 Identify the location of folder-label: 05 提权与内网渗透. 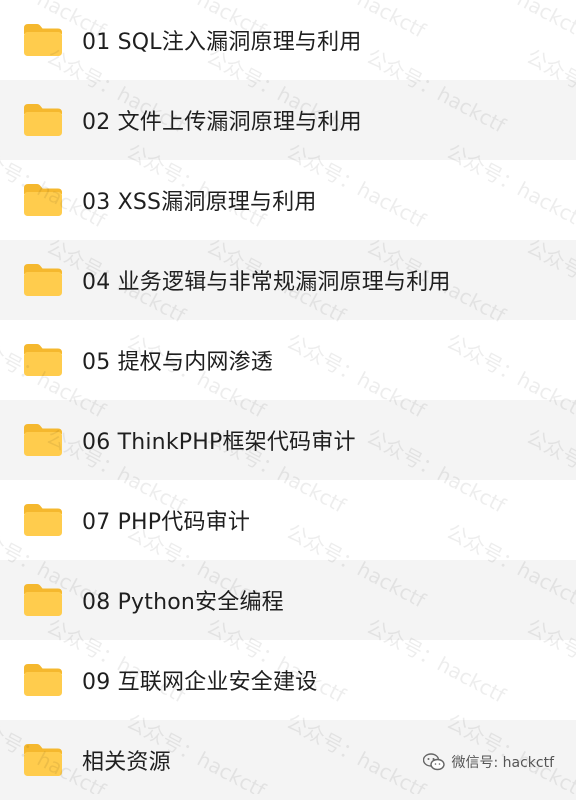
(177, 362).